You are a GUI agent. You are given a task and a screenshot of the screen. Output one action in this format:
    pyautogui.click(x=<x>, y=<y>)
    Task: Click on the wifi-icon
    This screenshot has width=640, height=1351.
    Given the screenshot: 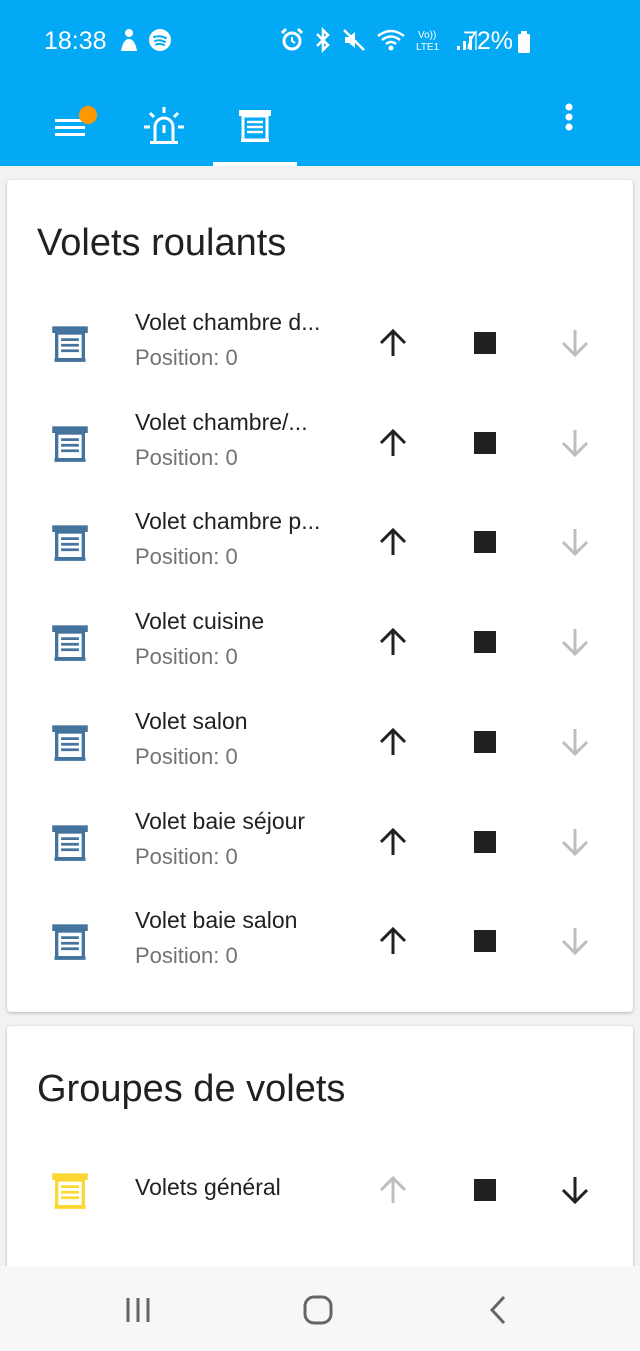 What is the action you would take?
    pyautogui.click(x=391, y=40)
    